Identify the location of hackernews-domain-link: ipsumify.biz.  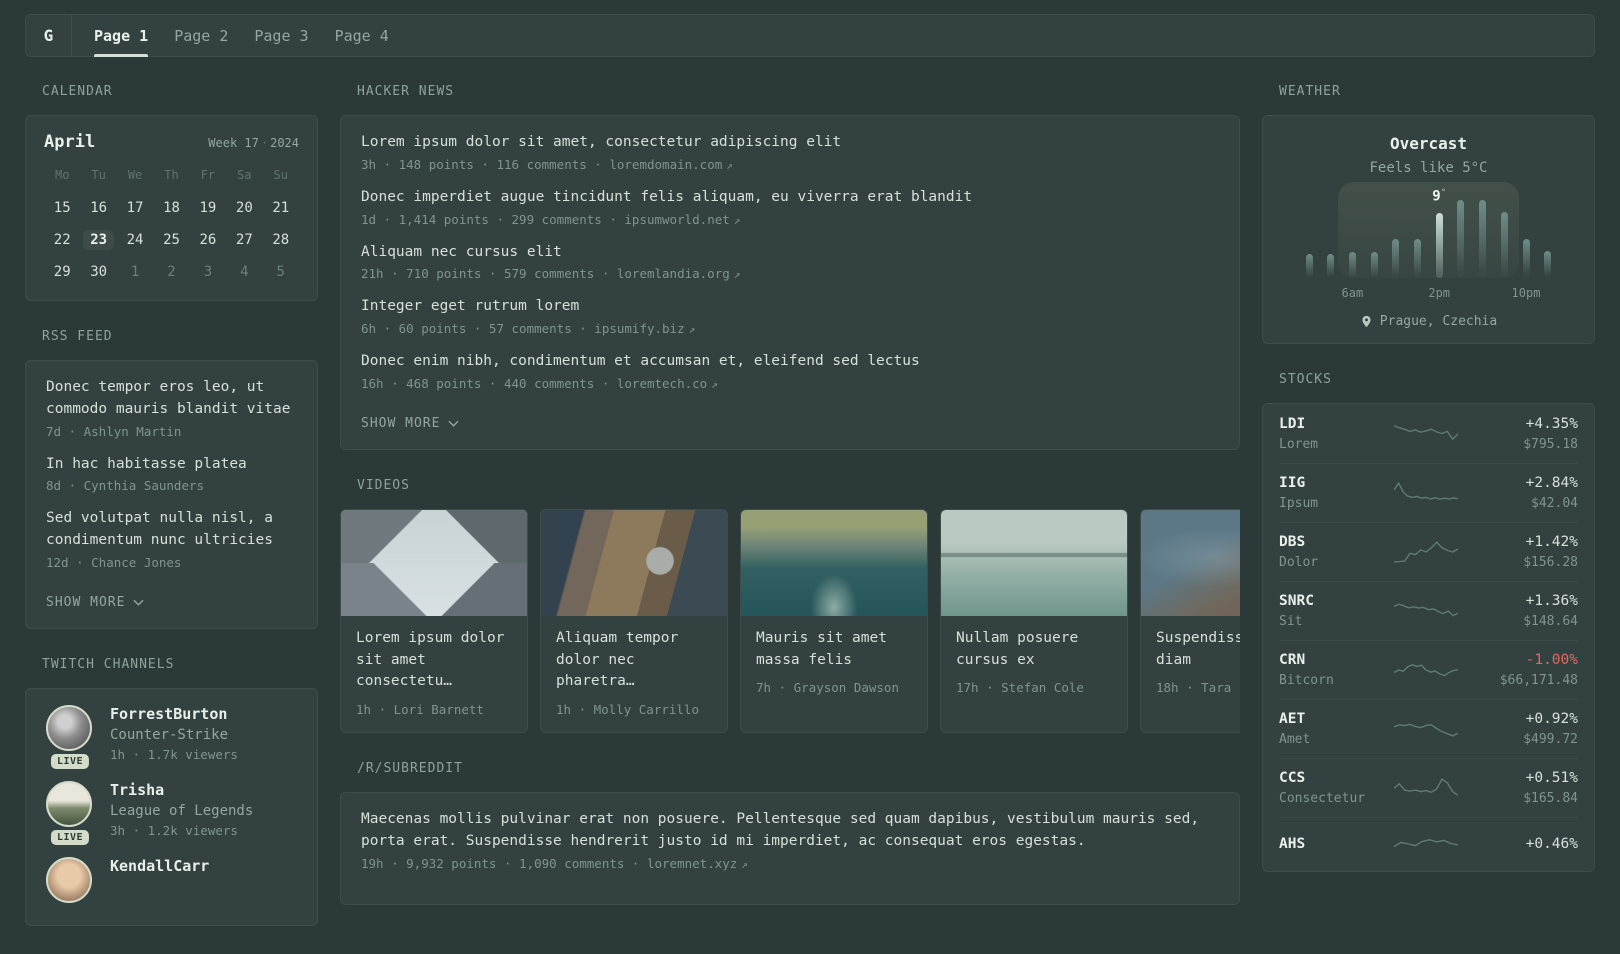
(639, 328).